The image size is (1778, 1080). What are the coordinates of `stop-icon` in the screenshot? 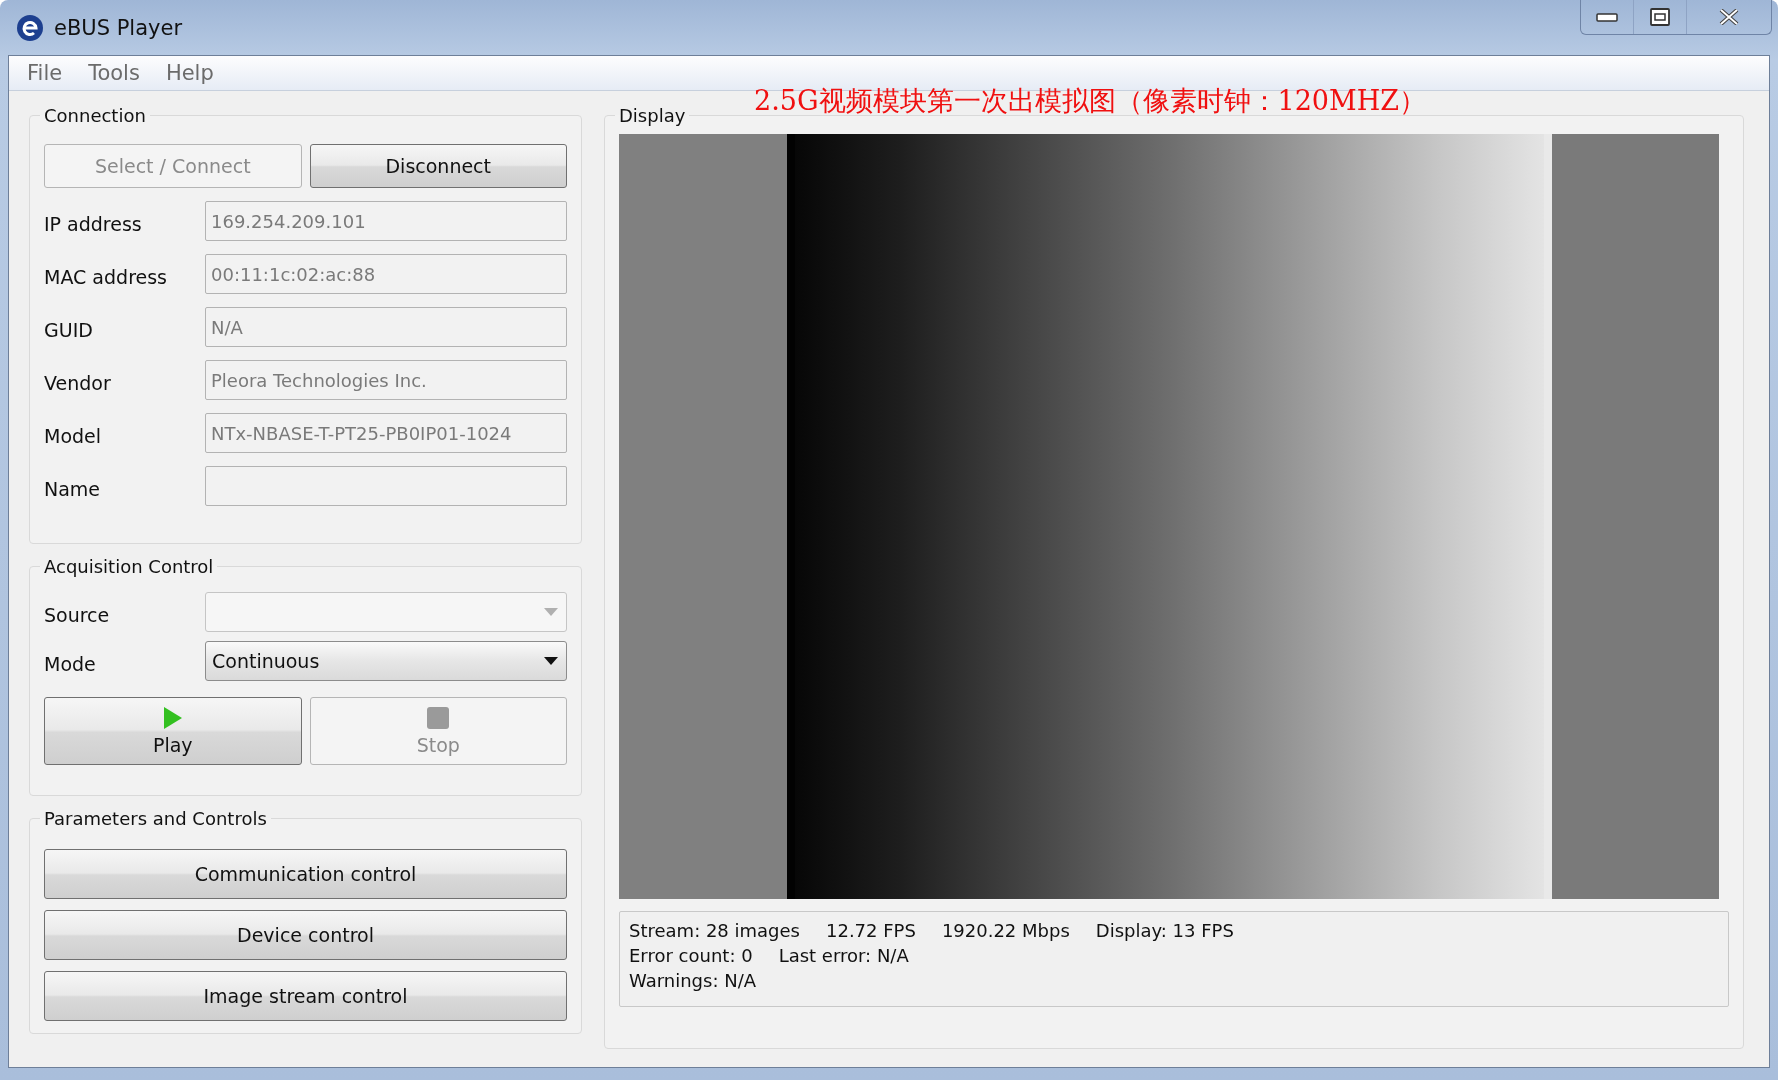 It's located at (438, 718).